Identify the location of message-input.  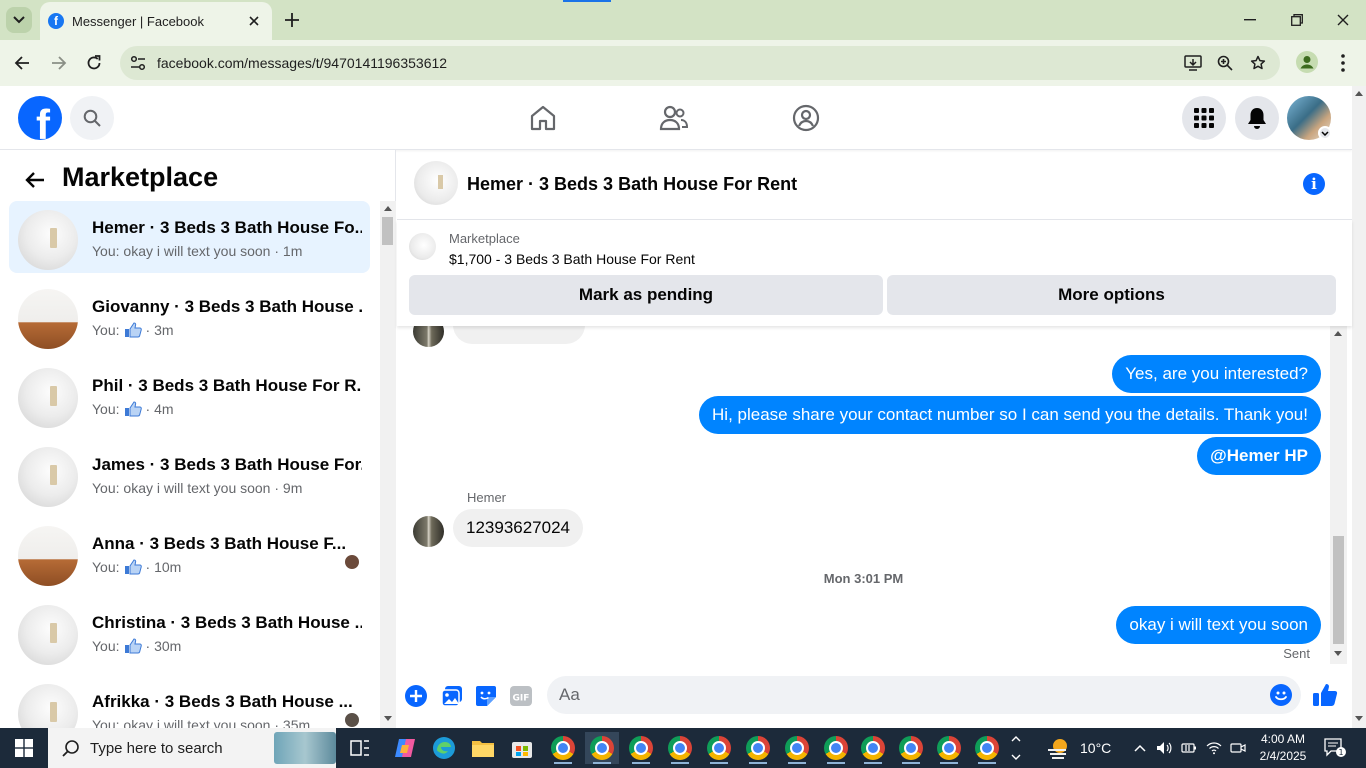
(924, 695).